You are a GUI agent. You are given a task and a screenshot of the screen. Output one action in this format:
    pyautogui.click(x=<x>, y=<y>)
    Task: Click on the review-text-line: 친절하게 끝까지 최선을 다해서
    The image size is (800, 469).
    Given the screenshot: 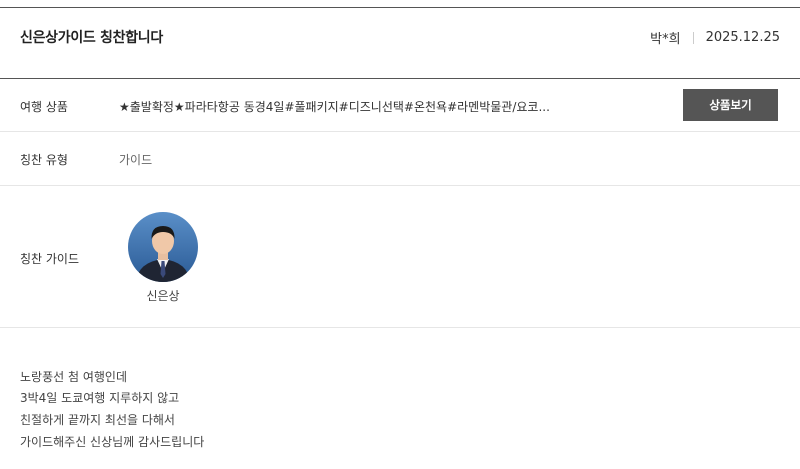 What is the action you would take?
    pyautogui.click(x=97, y=420)
    